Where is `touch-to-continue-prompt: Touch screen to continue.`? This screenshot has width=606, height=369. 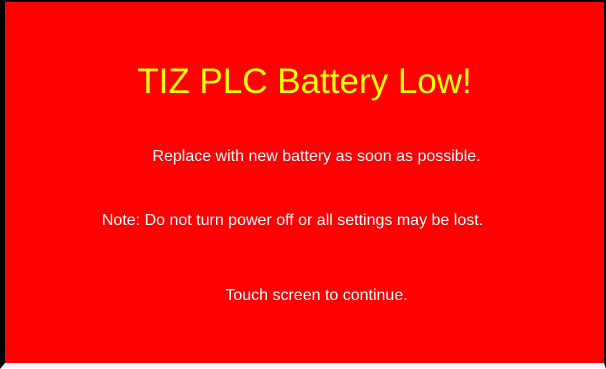
touch-to-continue-prompt: Touch screen to continue. is located at coordinates (316, 295).